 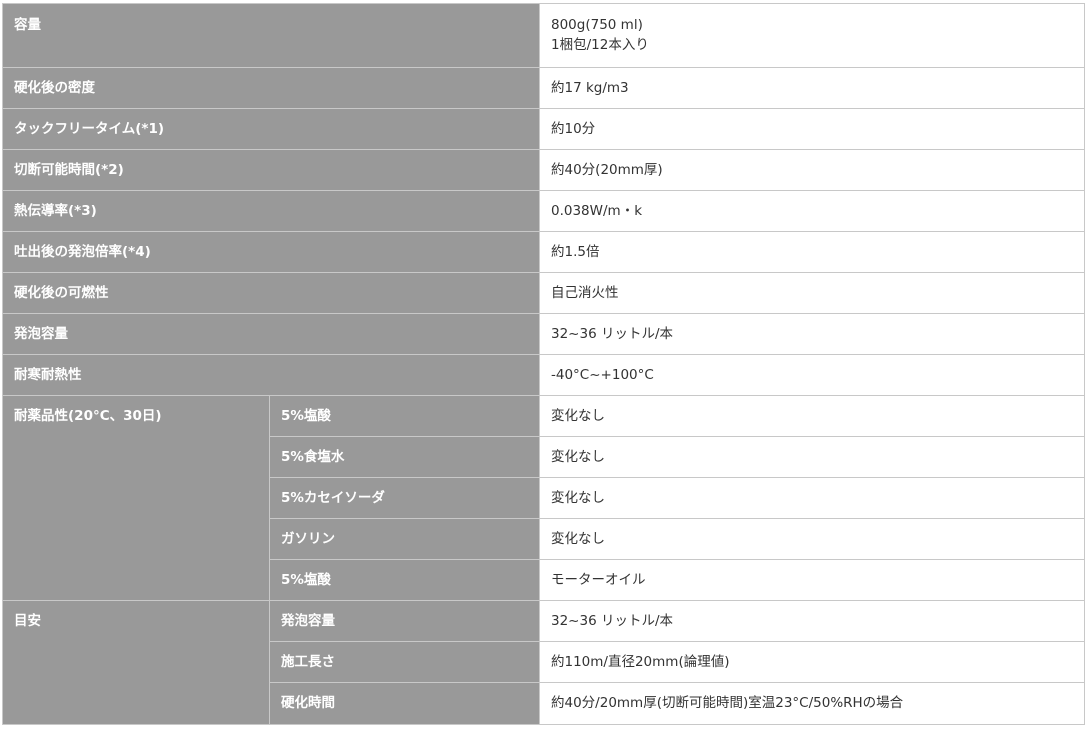 I want to click on group-label-guide: 目安, so click(x=136, y=662).